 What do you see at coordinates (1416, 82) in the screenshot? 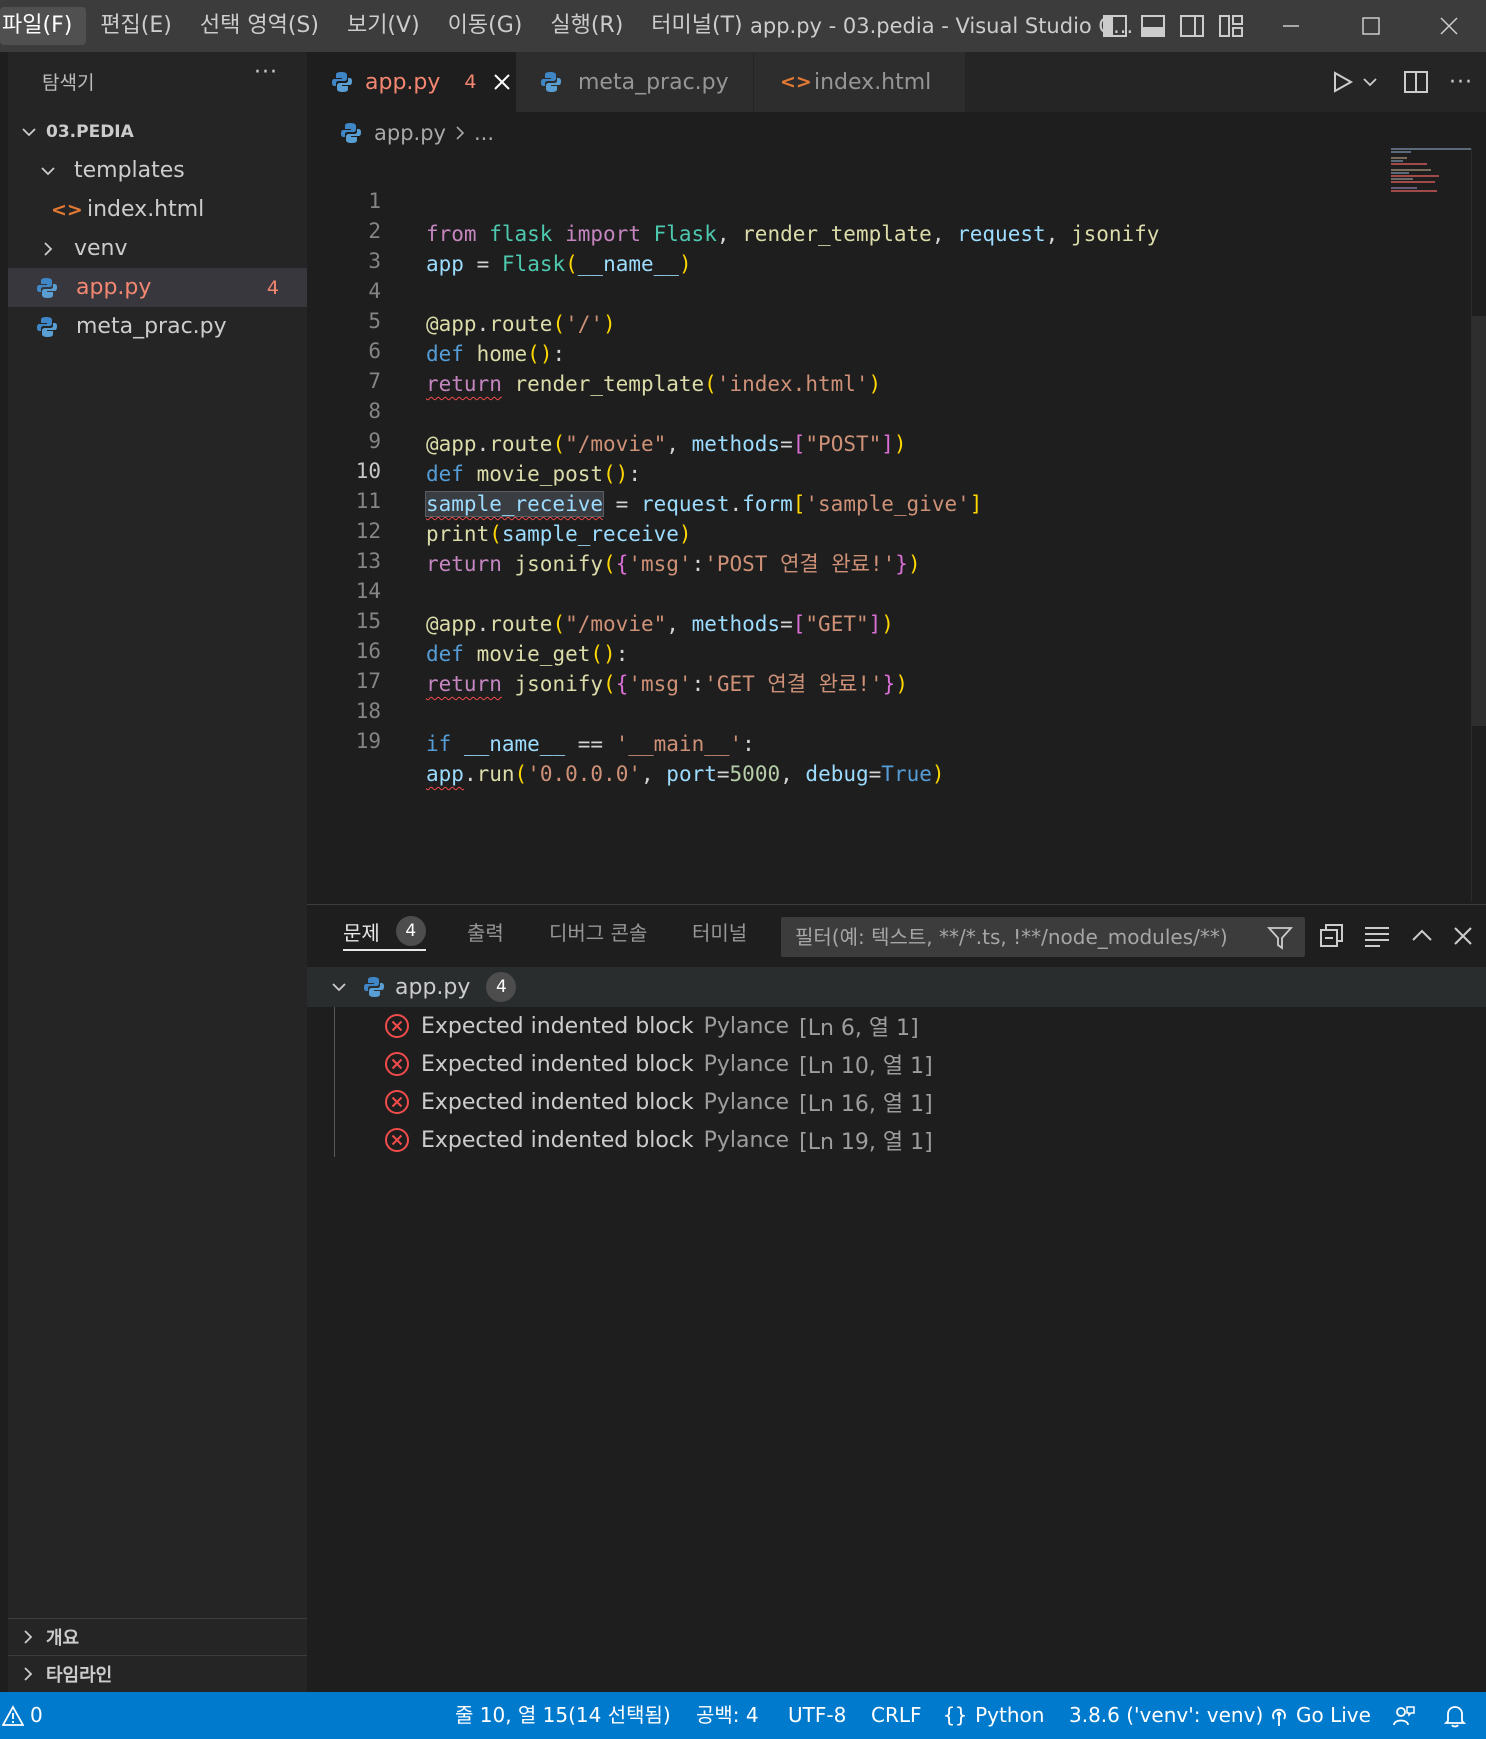
I see `split-editor-icon` at bounding box center [1416, 82].